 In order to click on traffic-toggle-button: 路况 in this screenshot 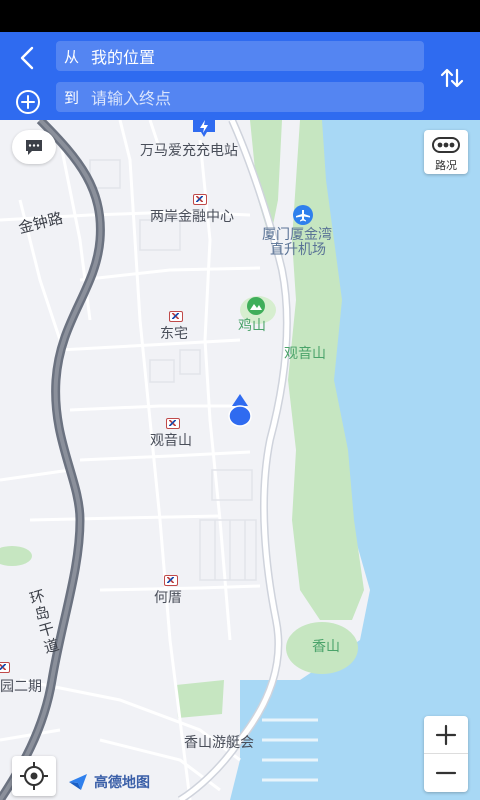, I will do `click(446, 152)`.